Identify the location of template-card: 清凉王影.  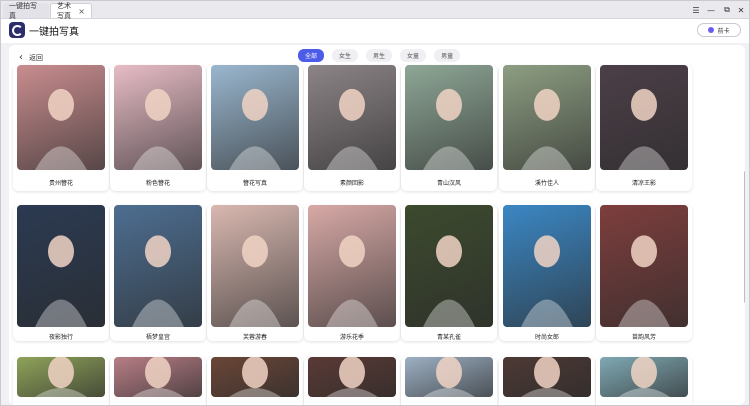
(644, 128).